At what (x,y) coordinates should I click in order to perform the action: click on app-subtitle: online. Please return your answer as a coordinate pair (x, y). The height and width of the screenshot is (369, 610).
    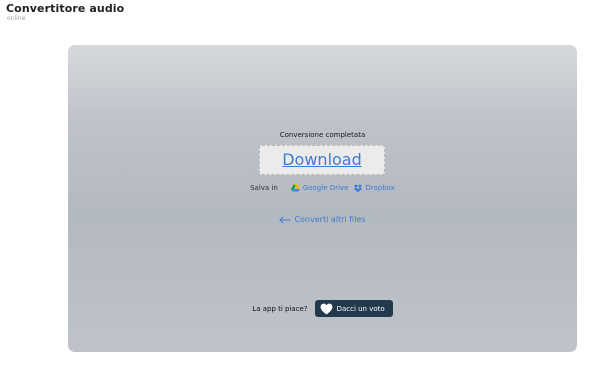
    Looking at the image, I should click on (16, 18).